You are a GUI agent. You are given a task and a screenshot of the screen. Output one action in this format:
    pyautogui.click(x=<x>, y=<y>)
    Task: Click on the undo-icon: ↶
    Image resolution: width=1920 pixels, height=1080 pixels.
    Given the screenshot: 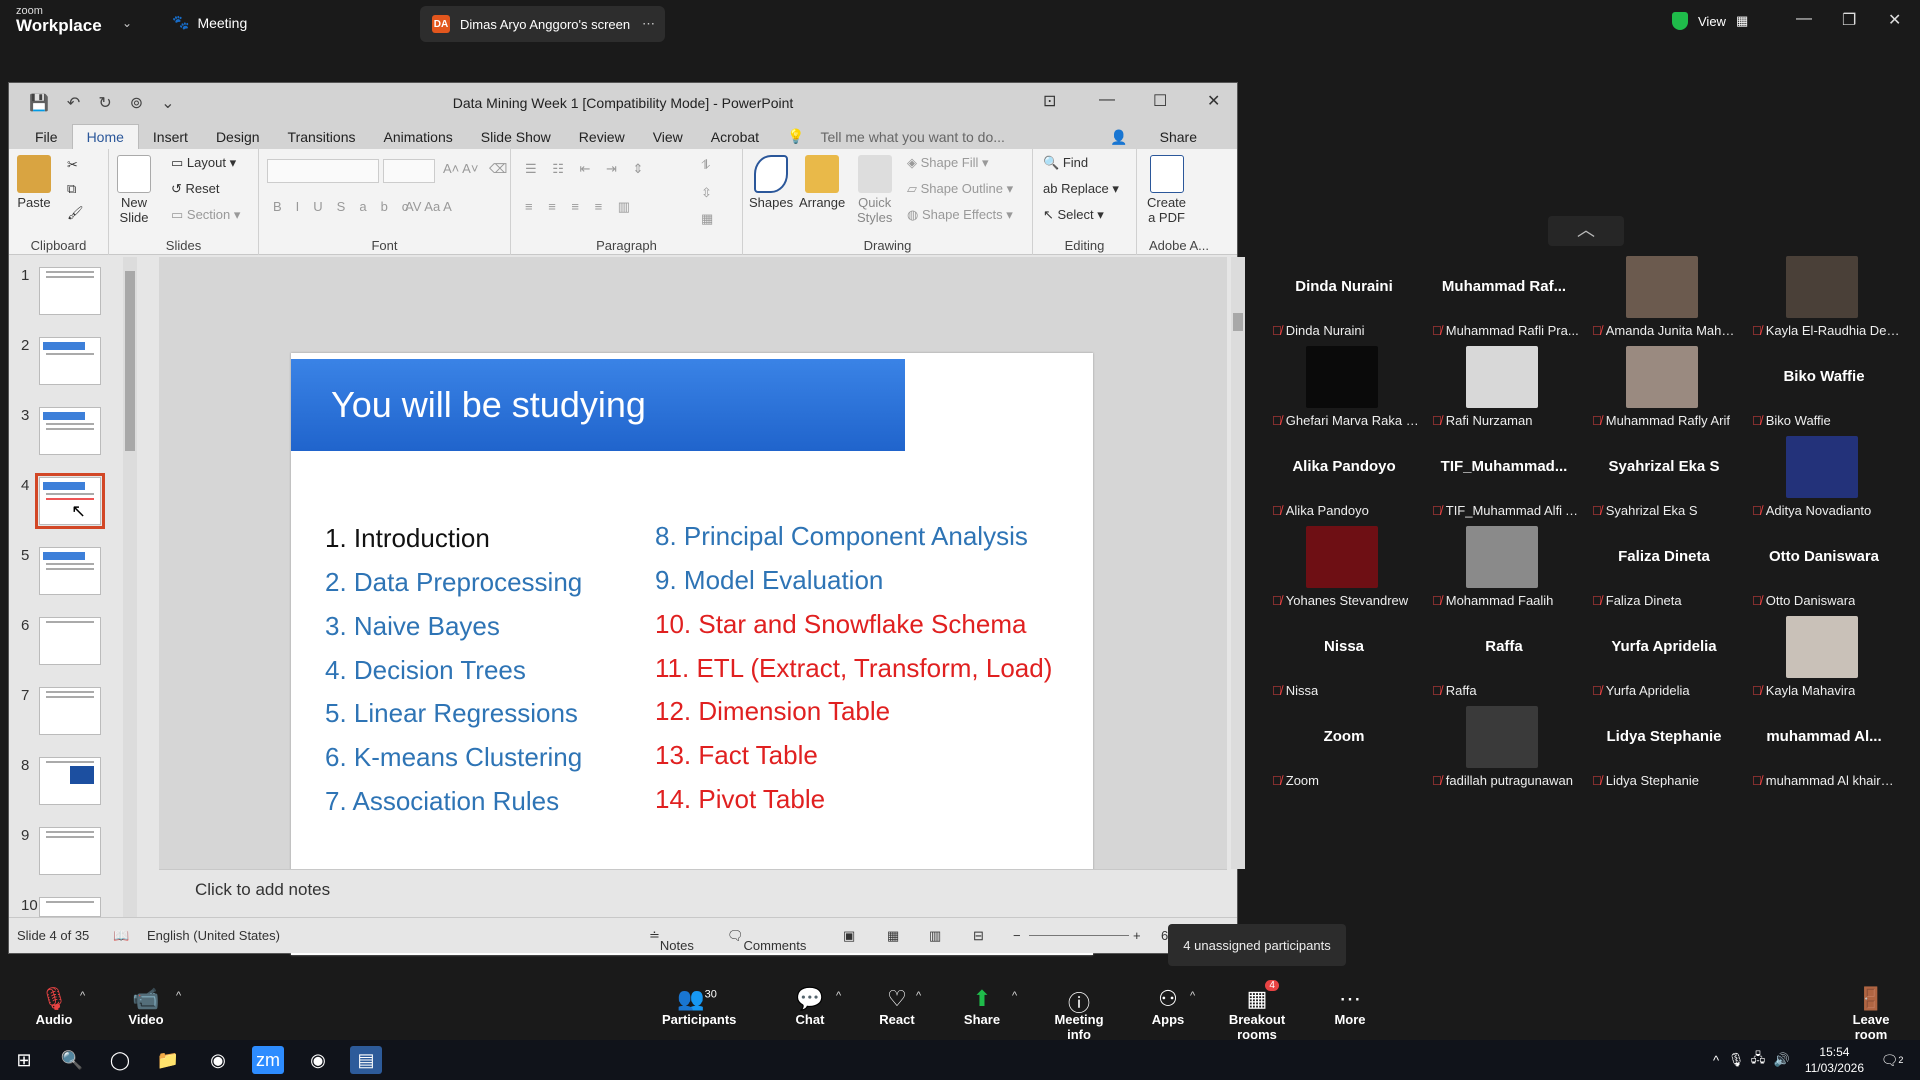 What is the action you would take?
    pyautogui.click(x=73, y=103)
    